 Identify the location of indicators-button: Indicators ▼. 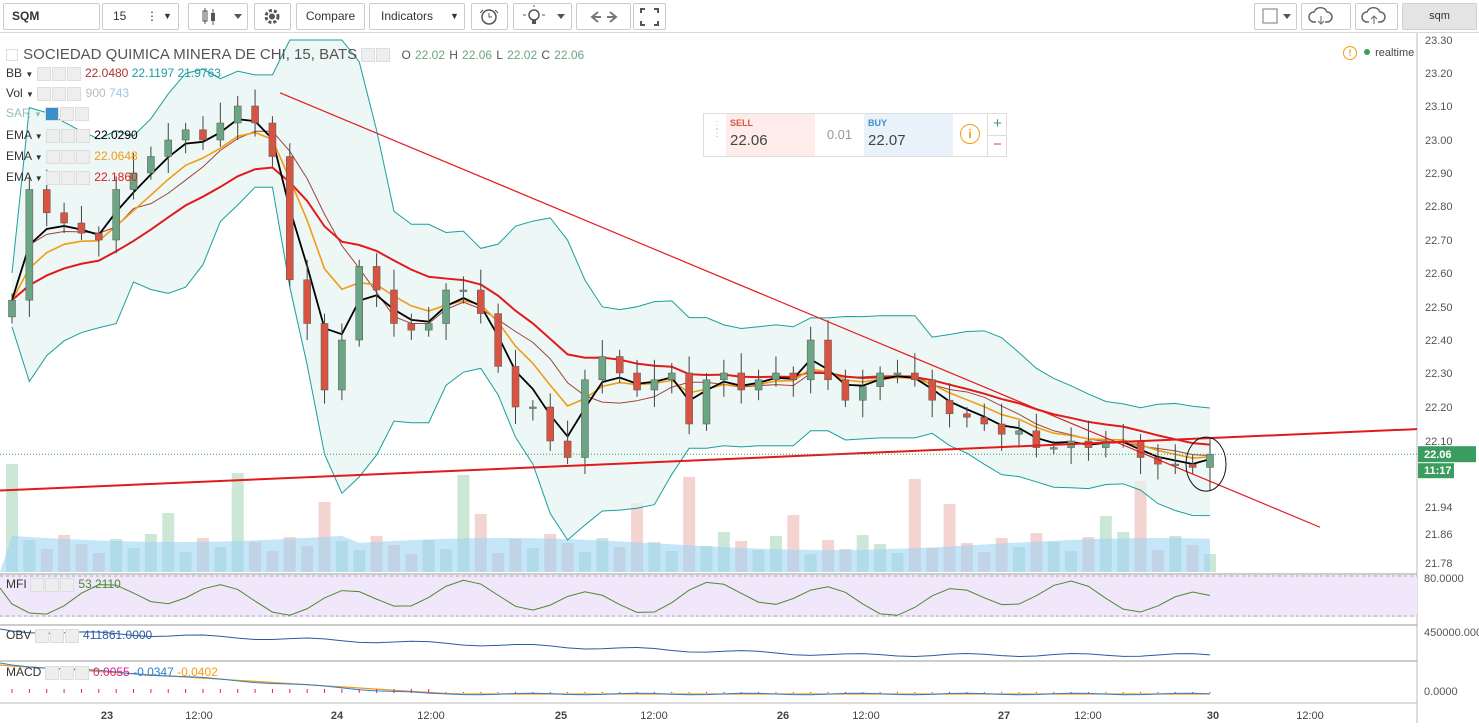
(417, 16).